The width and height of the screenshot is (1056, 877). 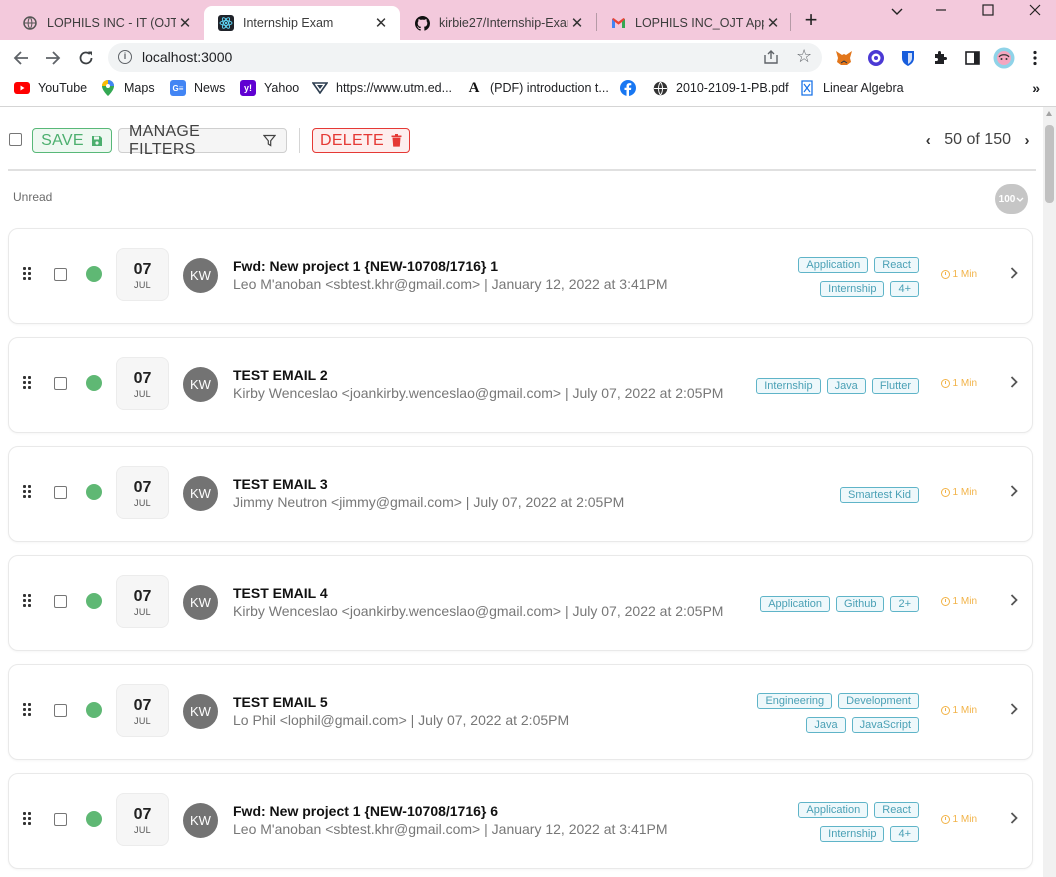 What do you see at coordinates (885, 725) in the screenshot?
I see `tag-chip: JavaScript` at bounding box center [885, 725].